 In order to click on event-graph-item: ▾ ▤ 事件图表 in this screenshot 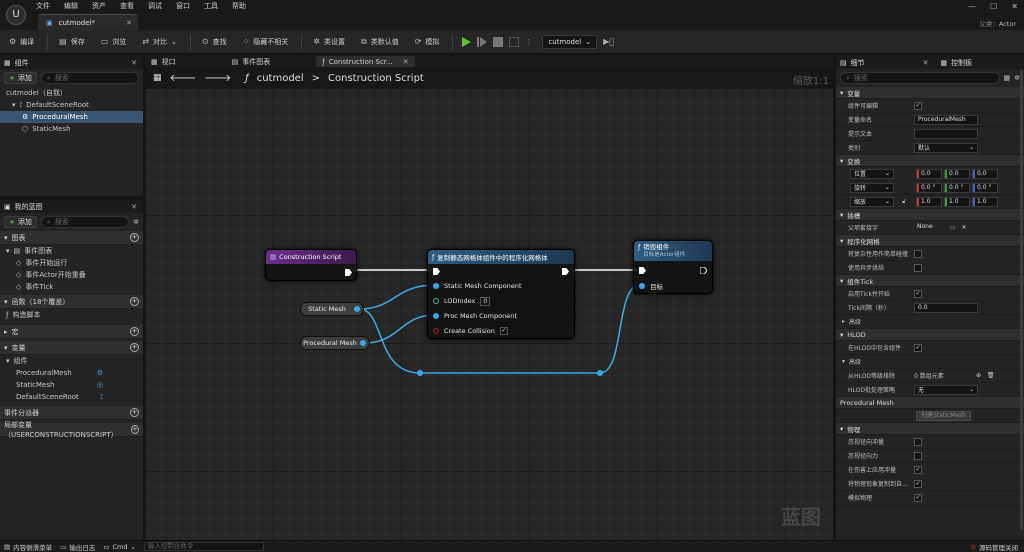, I will do `click(71, 251)`.